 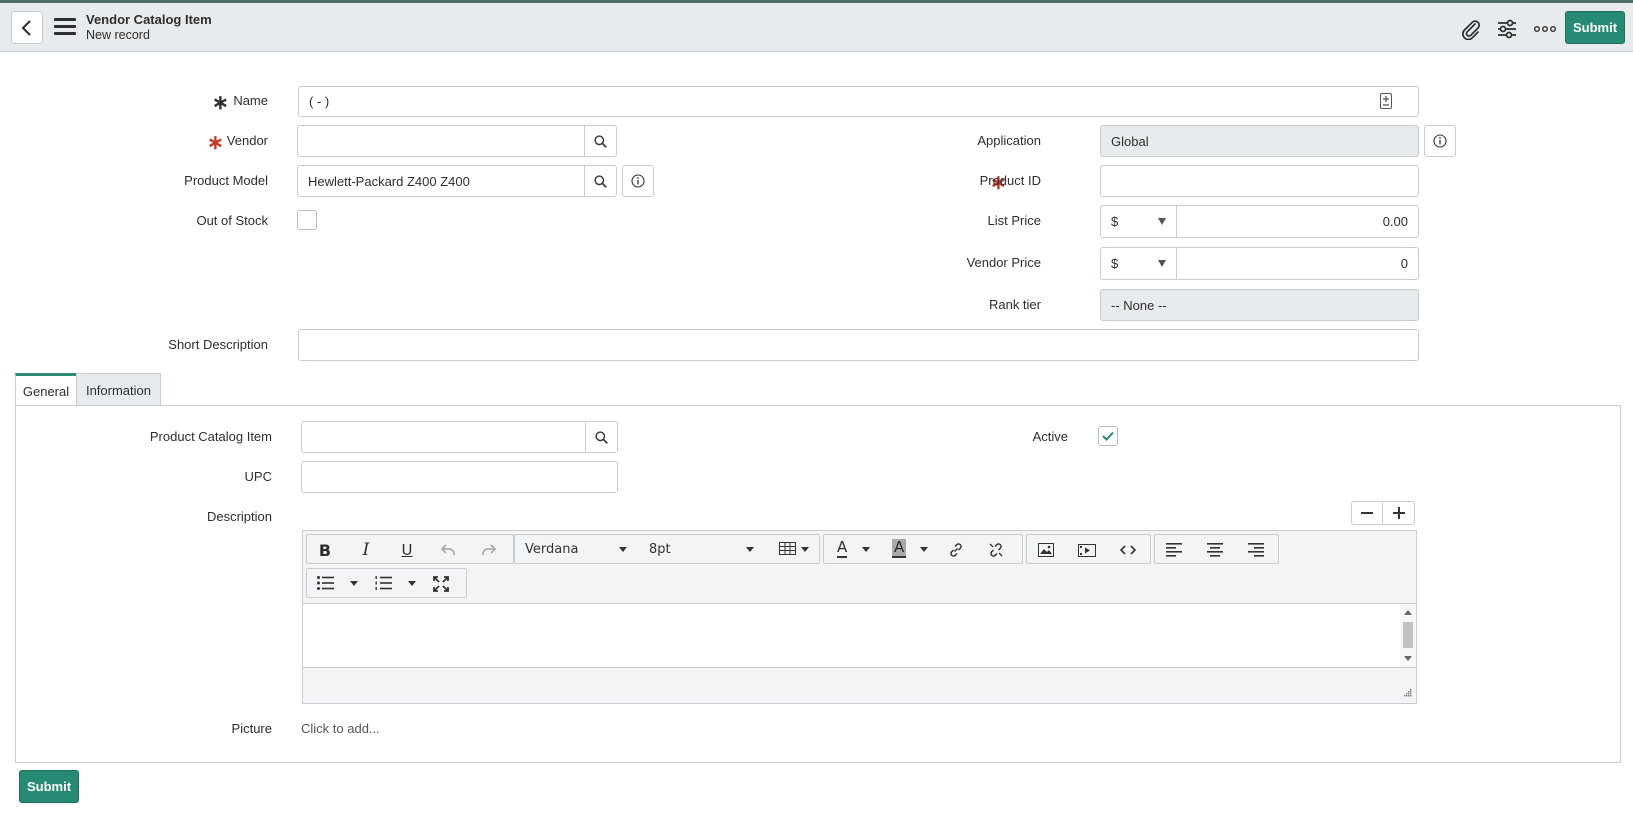 I want to click on insert-image-button, so click(x=1046, y=550).